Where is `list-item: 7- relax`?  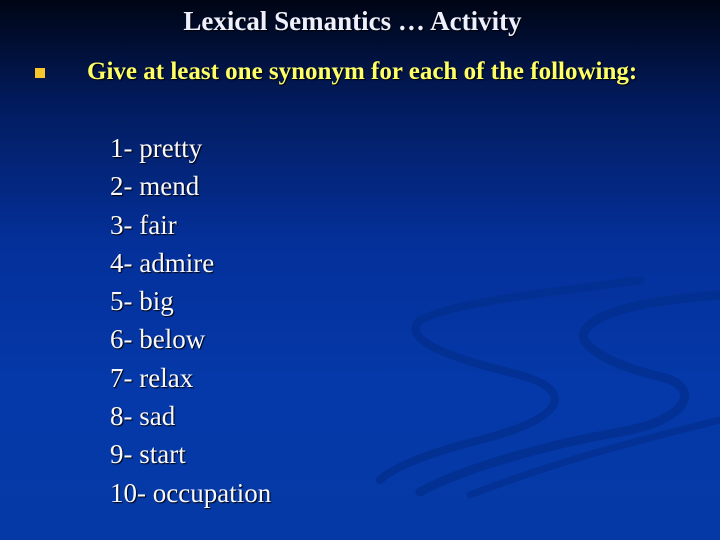
list-item: 7- relax is located at coordinates (152, 377).